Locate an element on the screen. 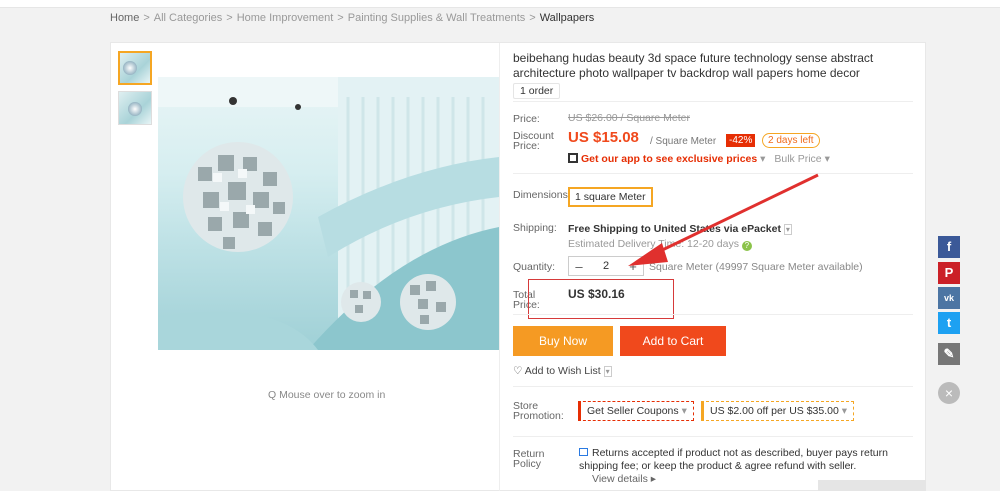 The image size is (1000, 491). column-divider is located at coordinates (499, 267).